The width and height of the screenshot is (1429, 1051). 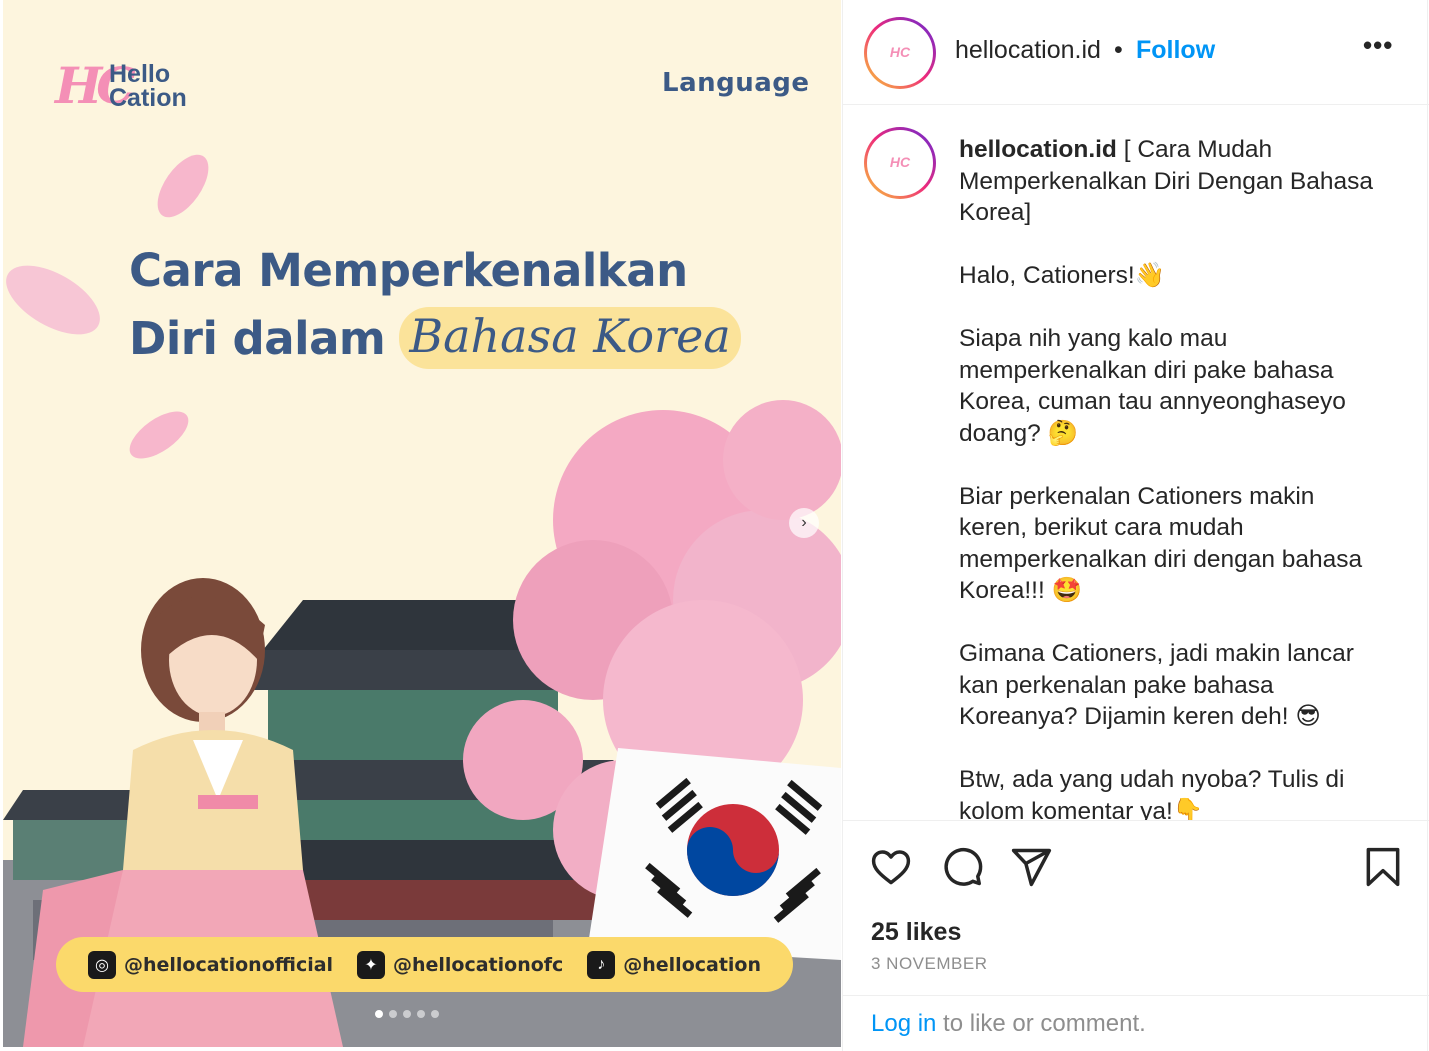 I want to click on post-category: Language, so click(x=736, y=83).